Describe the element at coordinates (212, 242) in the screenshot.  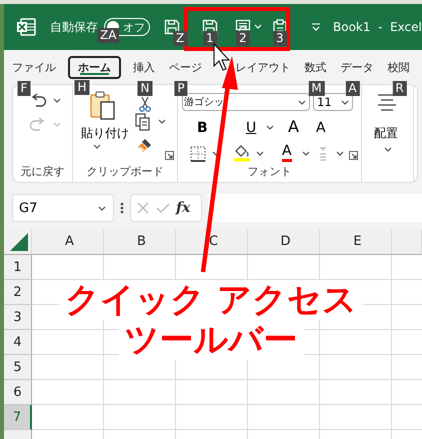
I see `column-header: C` at that location.